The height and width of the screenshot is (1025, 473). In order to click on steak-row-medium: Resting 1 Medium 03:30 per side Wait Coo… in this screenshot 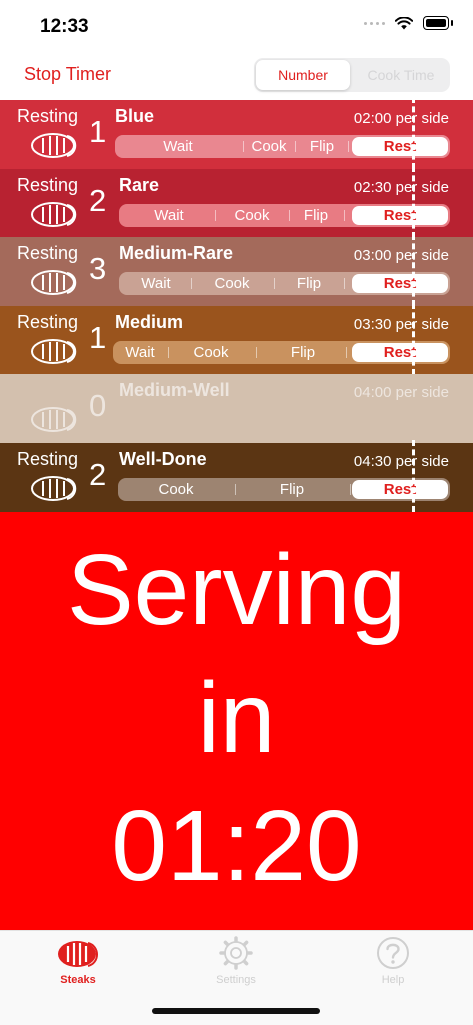, I will do `click(236, 338)`.